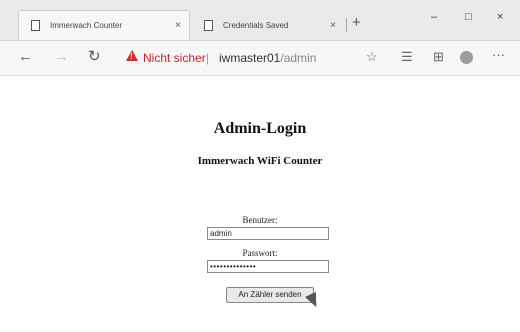 The height and width of the screenshot is (332, 520). Describe the element at coordinates (434, 17) in the screenshot. I see `minimize-button: –` at that location.